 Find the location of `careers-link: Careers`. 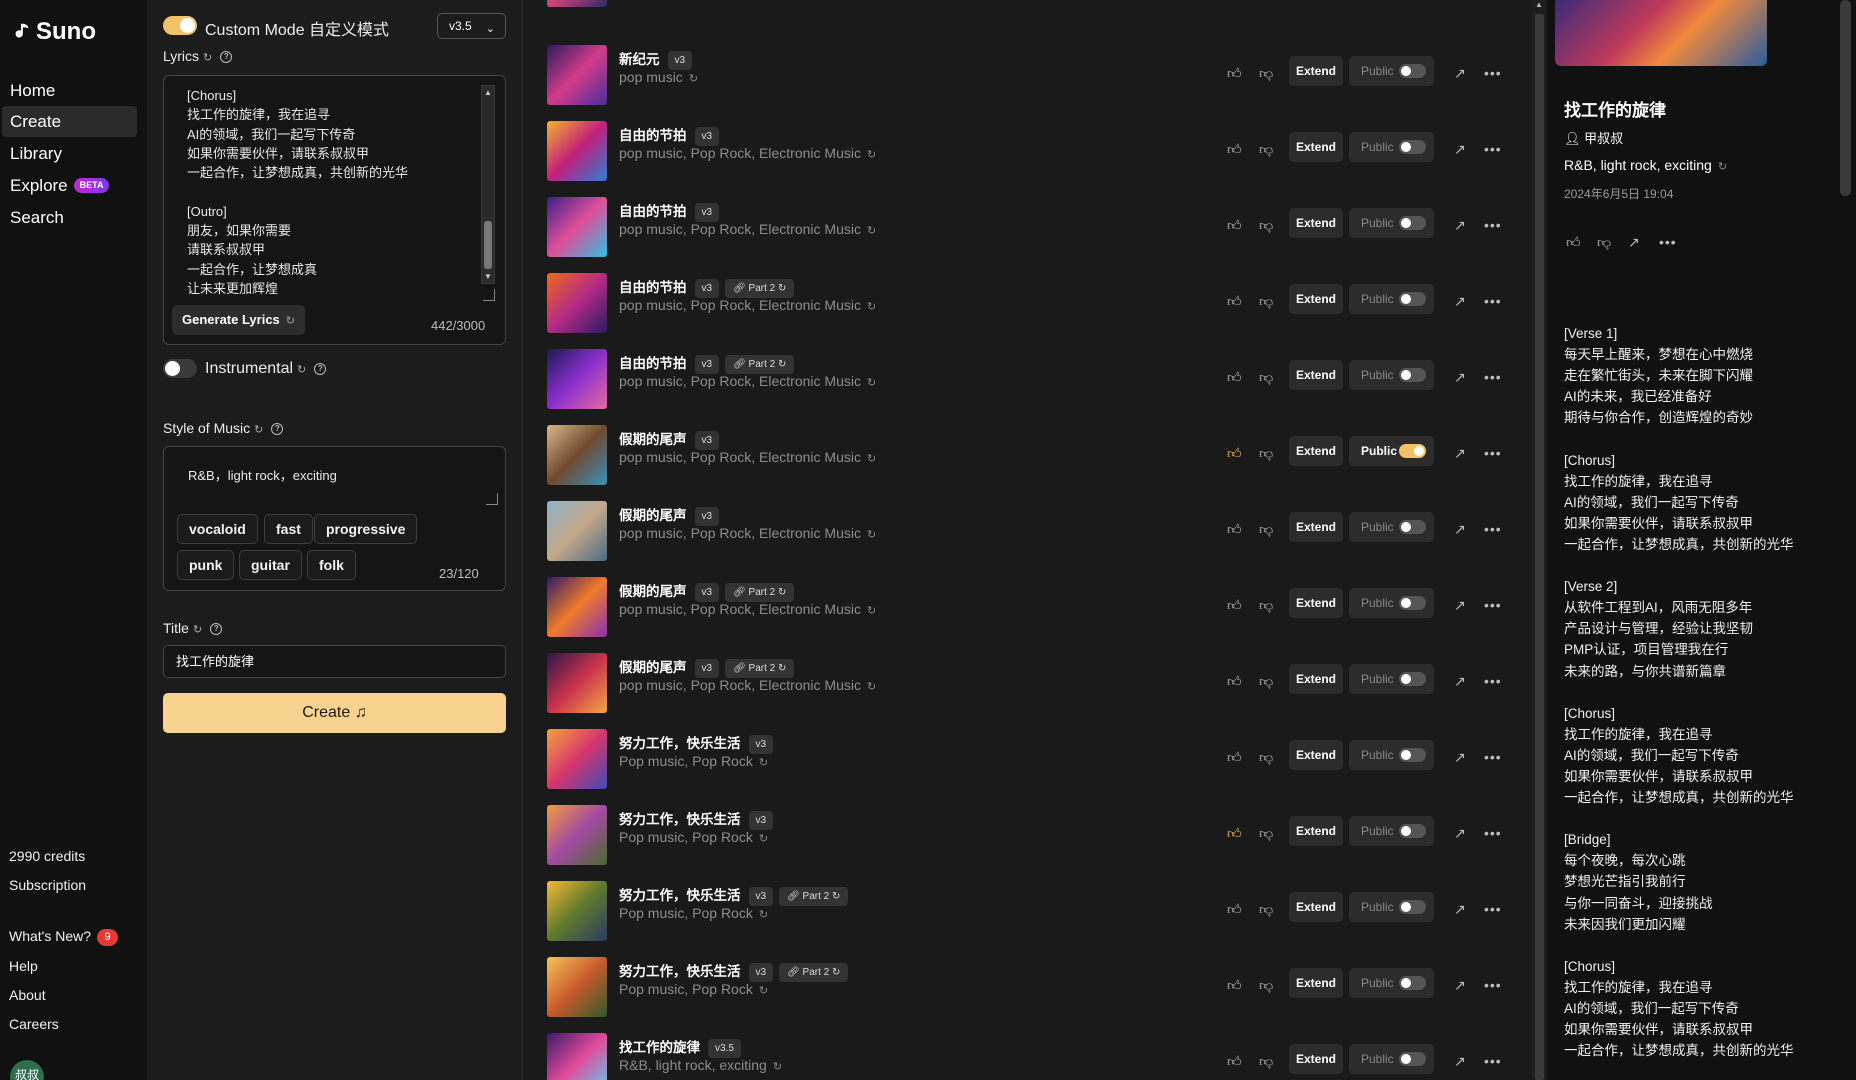

careers-link: Careers is located at coordinates (34, 1024).